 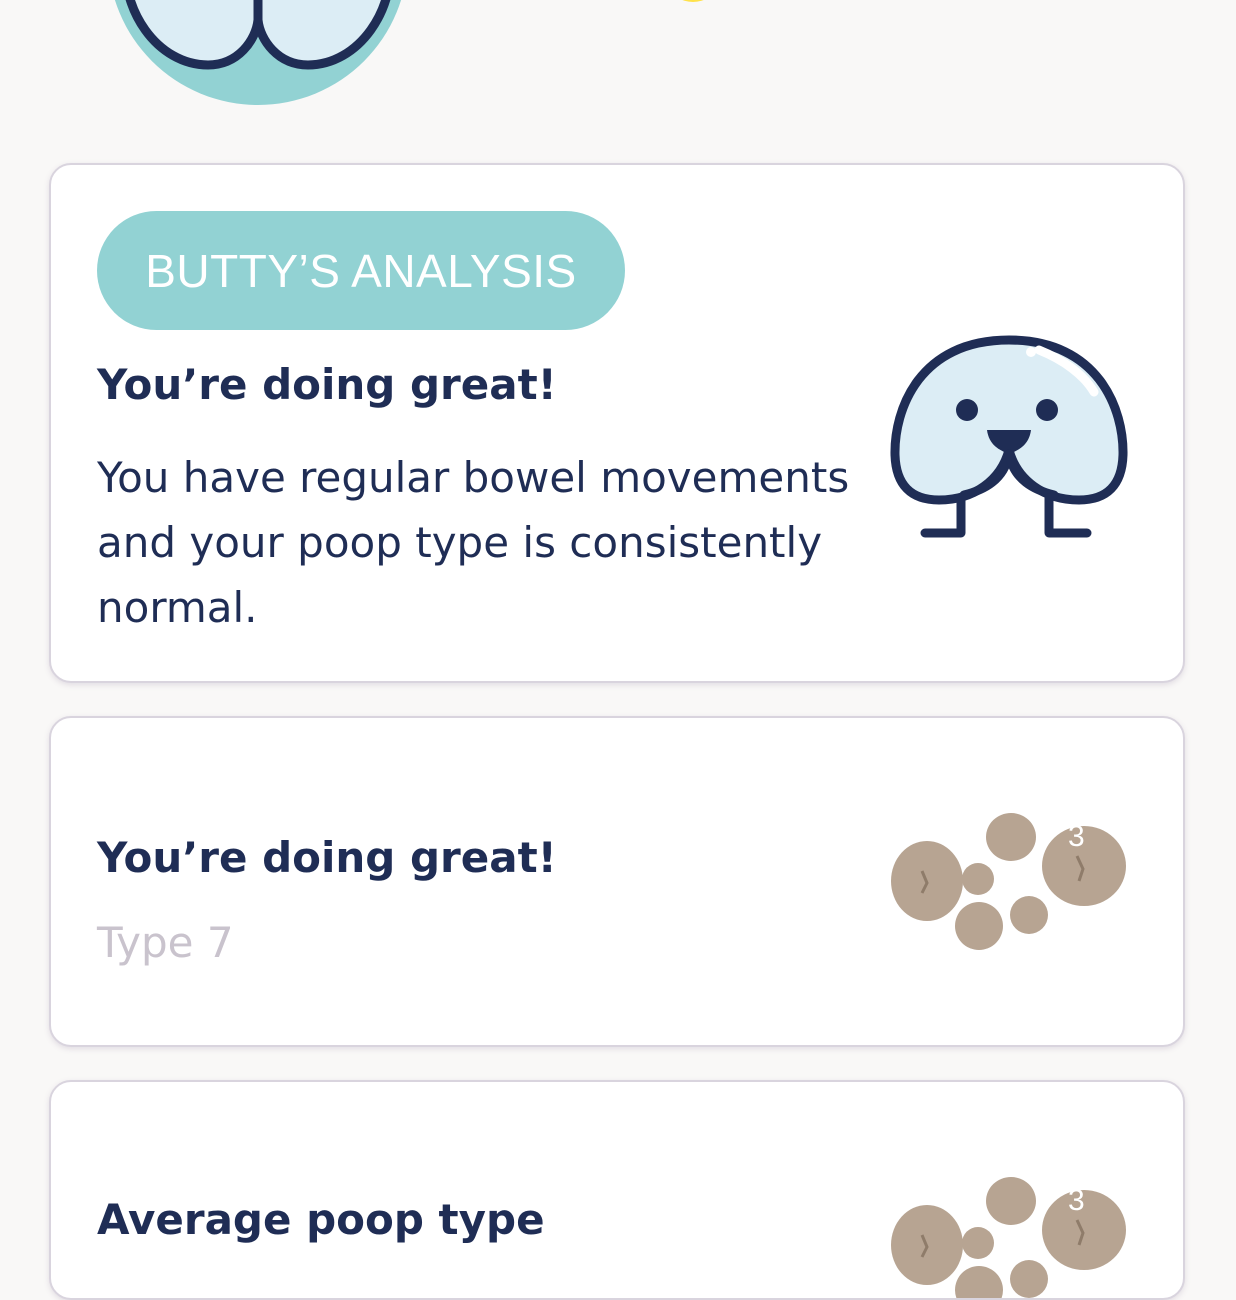 What do you see at coordinates (327, 857) in the screenshot?
I see `status-title: You’re doing great!` at bounding box center [327, 857].